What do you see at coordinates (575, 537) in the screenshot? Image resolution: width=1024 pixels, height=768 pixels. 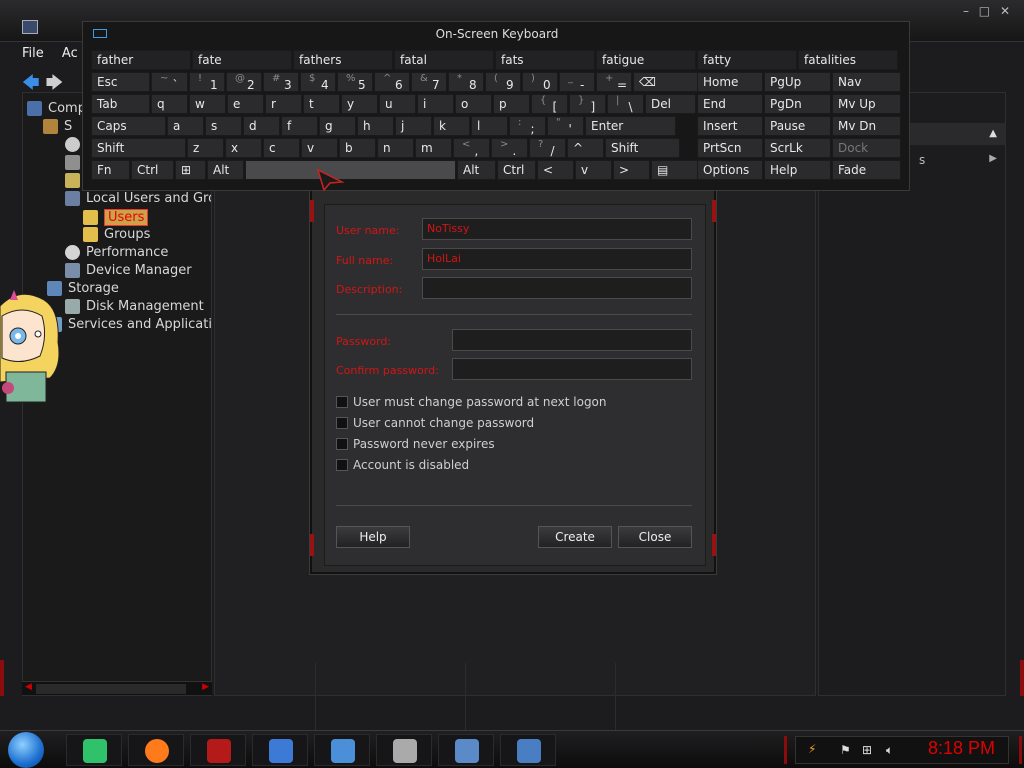 I see `create-button: Create` at bounding box center [575, 537].